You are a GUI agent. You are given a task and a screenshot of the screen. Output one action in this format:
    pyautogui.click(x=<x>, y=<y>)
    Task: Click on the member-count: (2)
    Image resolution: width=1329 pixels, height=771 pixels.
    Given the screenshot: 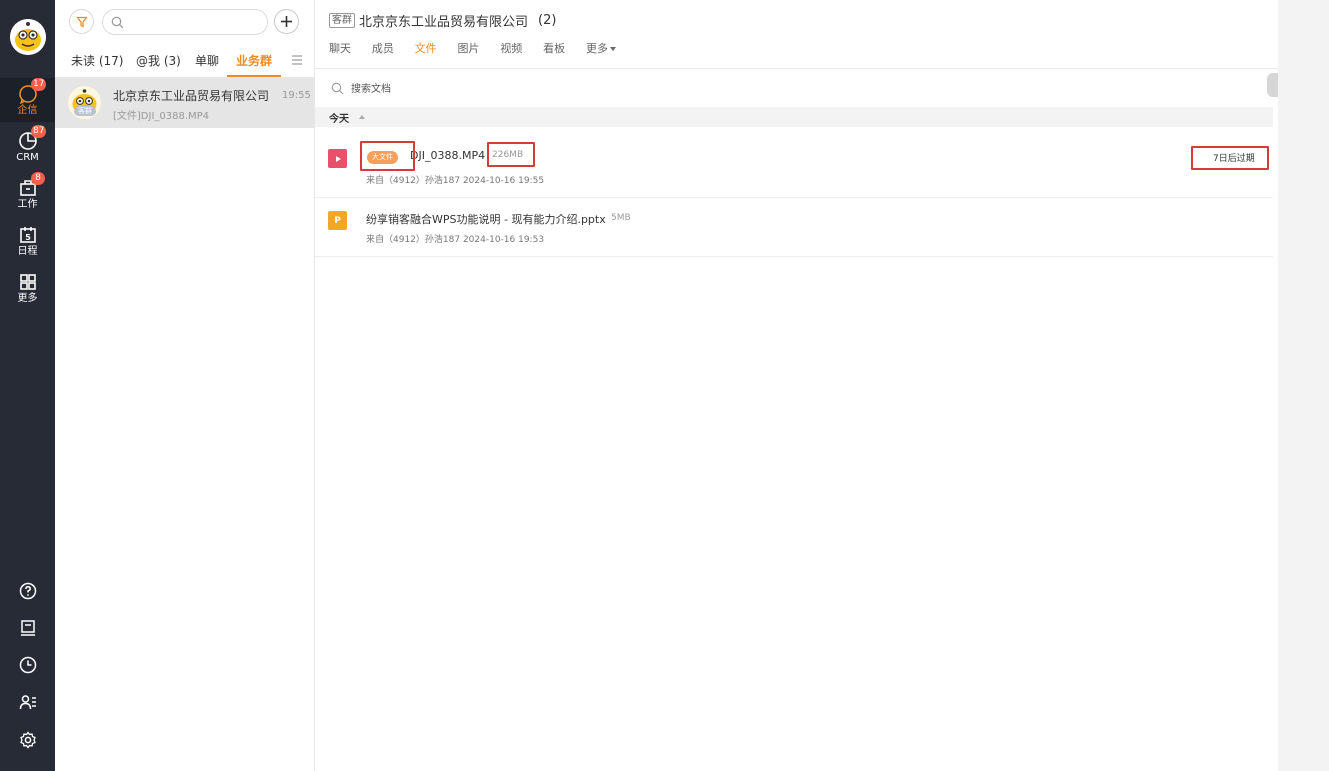 What is the action you would take?
    pyautogui.click(x=547, y=20)
    